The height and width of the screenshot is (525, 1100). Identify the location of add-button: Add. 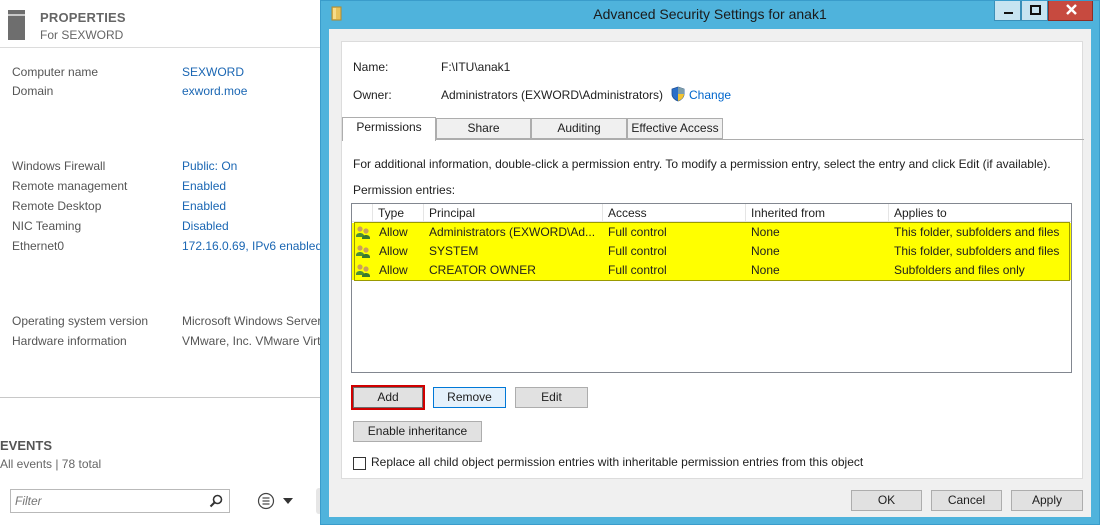
(388, 397).